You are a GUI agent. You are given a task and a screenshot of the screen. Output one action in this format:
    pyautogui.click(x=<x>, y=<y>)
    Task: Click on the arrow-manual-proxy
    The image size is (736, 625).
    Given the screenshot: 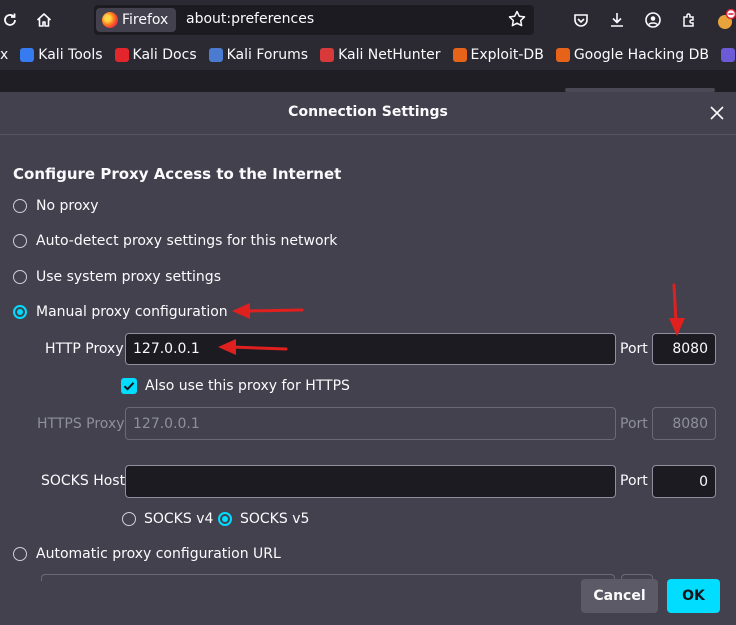 What is the action you would take?
    pyautogui.click(x=268, y=311)
    